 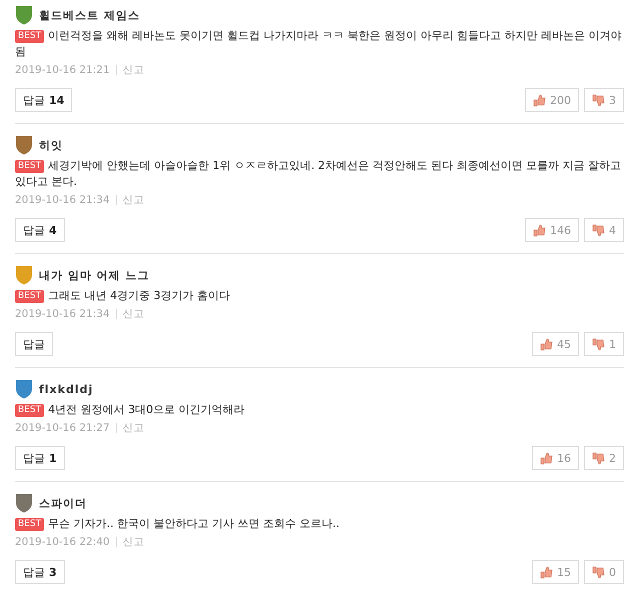 What do you see at coordinates (62, 428) in the screenshot?
I see `comment-date: 2019-10-16 21:27` at bounding box center [62, 428].